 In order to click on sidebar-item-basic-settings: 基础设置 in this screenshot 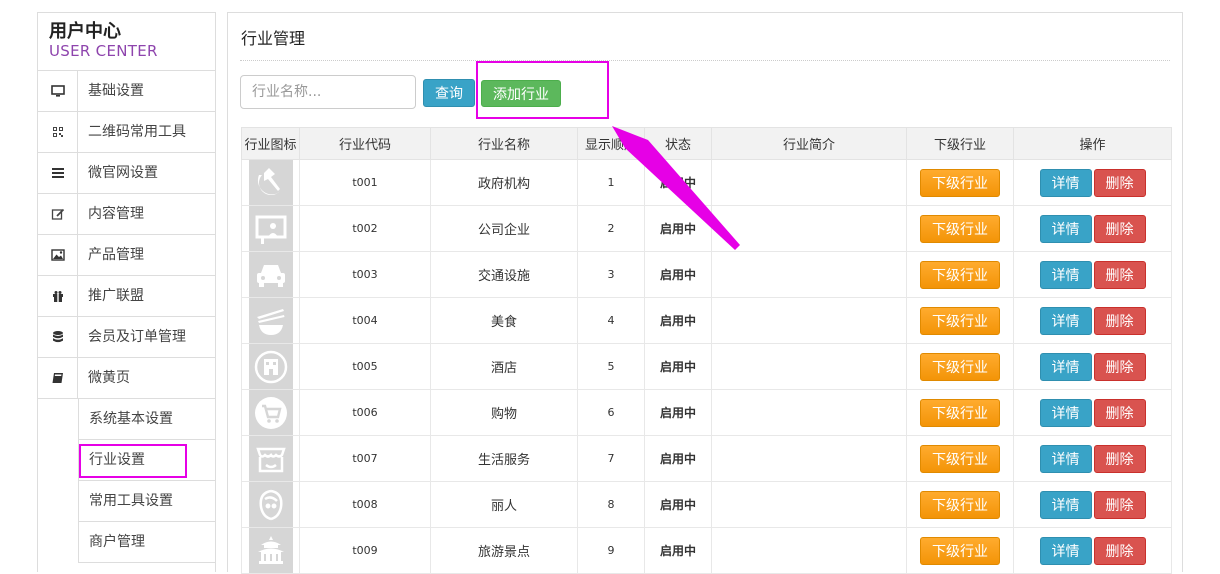, I will do `click(126, 91)`.